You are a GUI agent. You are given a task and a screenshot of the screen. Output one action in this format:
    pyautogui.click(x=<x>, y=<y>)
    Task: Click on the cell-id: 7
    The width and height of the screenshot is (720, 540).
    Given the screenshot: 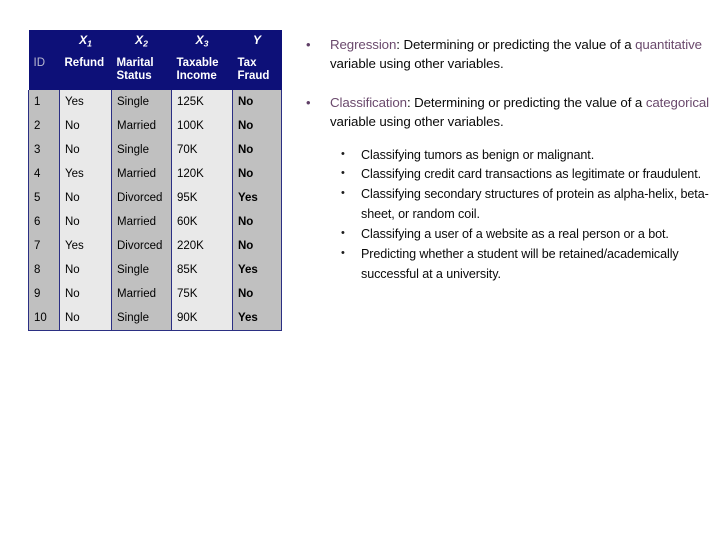 What is the action you would take?
    pyautogui.click(x=44, y=246)
    